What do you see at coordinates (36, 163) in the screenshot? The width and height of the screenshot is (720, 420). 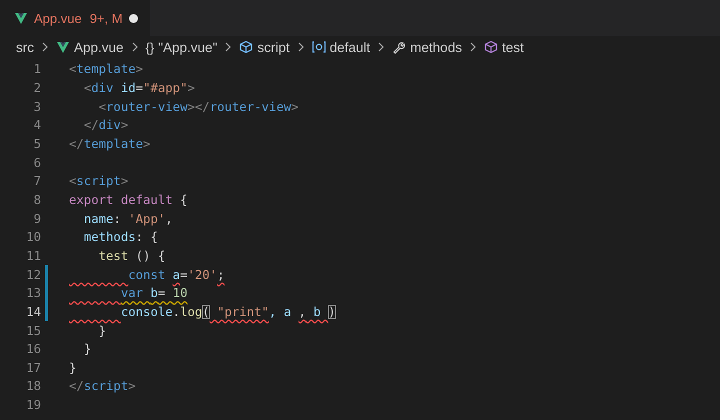 I see `line-number: 6` at bounding box center [36, 163].